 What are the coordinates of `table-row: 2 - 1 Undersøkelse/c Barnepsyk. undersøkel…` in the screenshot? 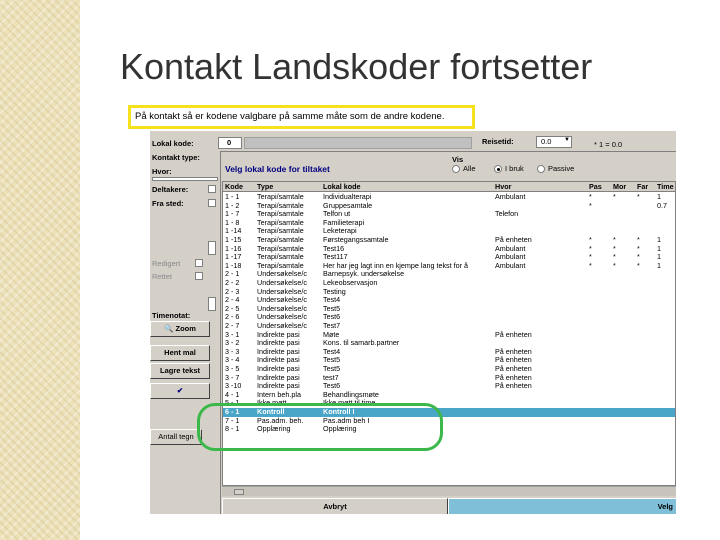 It's located at (449, 274).